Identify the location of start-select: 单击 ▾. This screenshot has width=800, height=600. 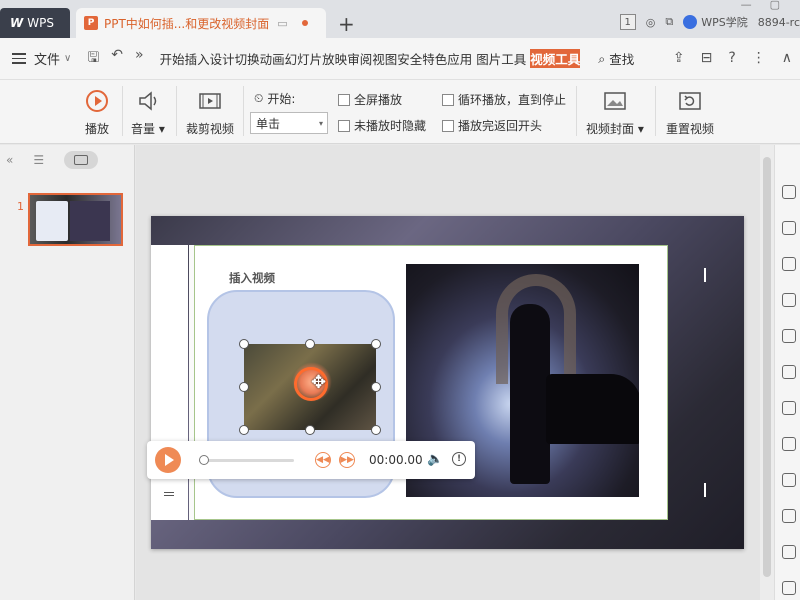
(289, 123).